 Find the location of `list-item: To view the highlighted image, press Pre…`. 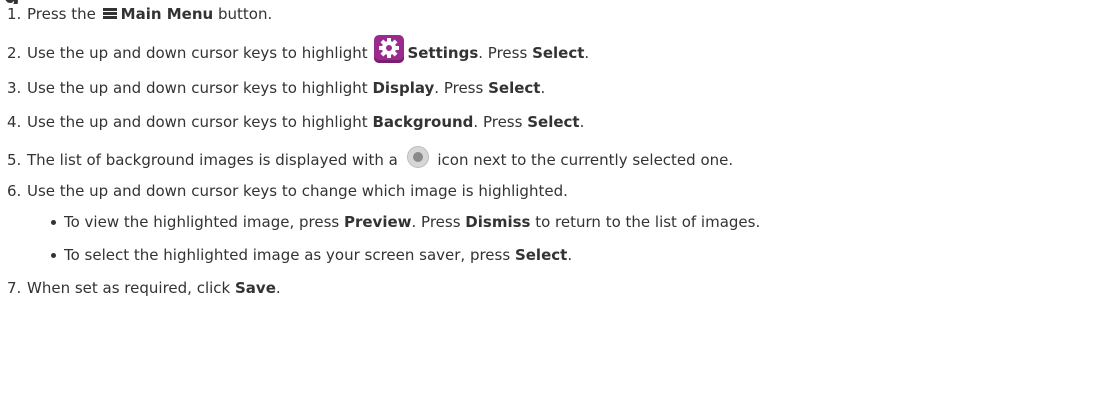

list-item: To view the highlighted image, press Pre… is located at coordinates (569, 222).